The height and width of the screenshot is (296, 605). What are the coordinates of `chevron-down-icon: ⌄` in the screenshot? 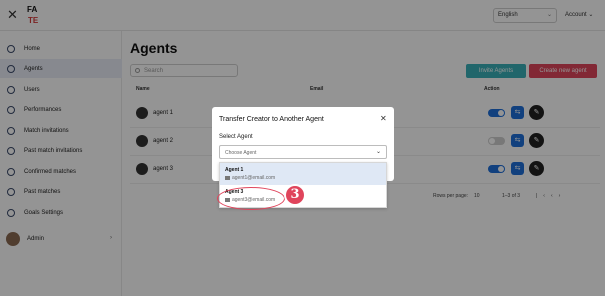 It's located at (378, 152).